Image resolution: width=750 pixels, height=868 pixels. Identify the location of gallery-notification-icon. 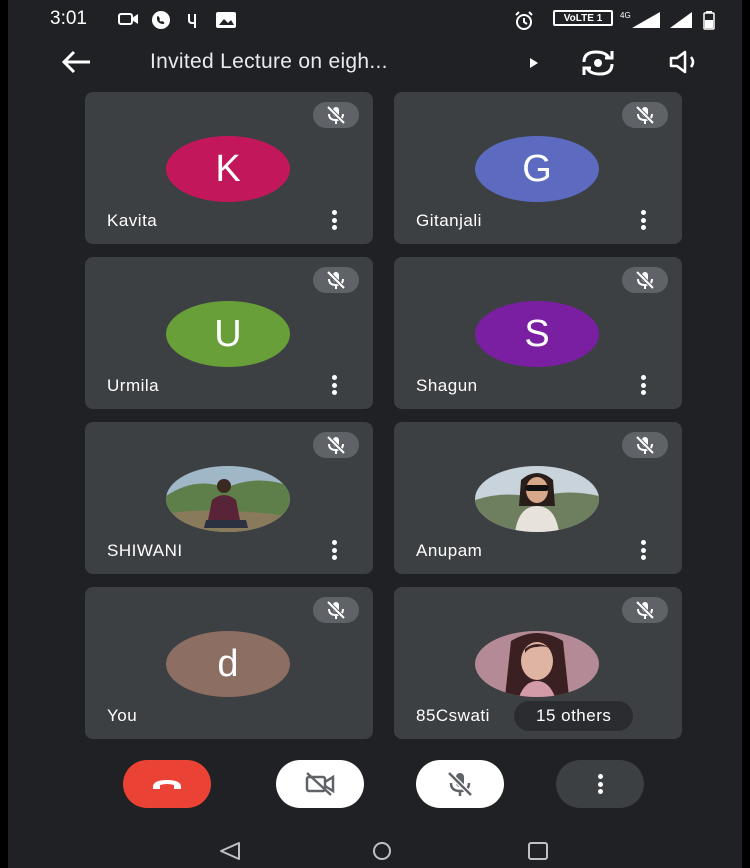
(226, 20).